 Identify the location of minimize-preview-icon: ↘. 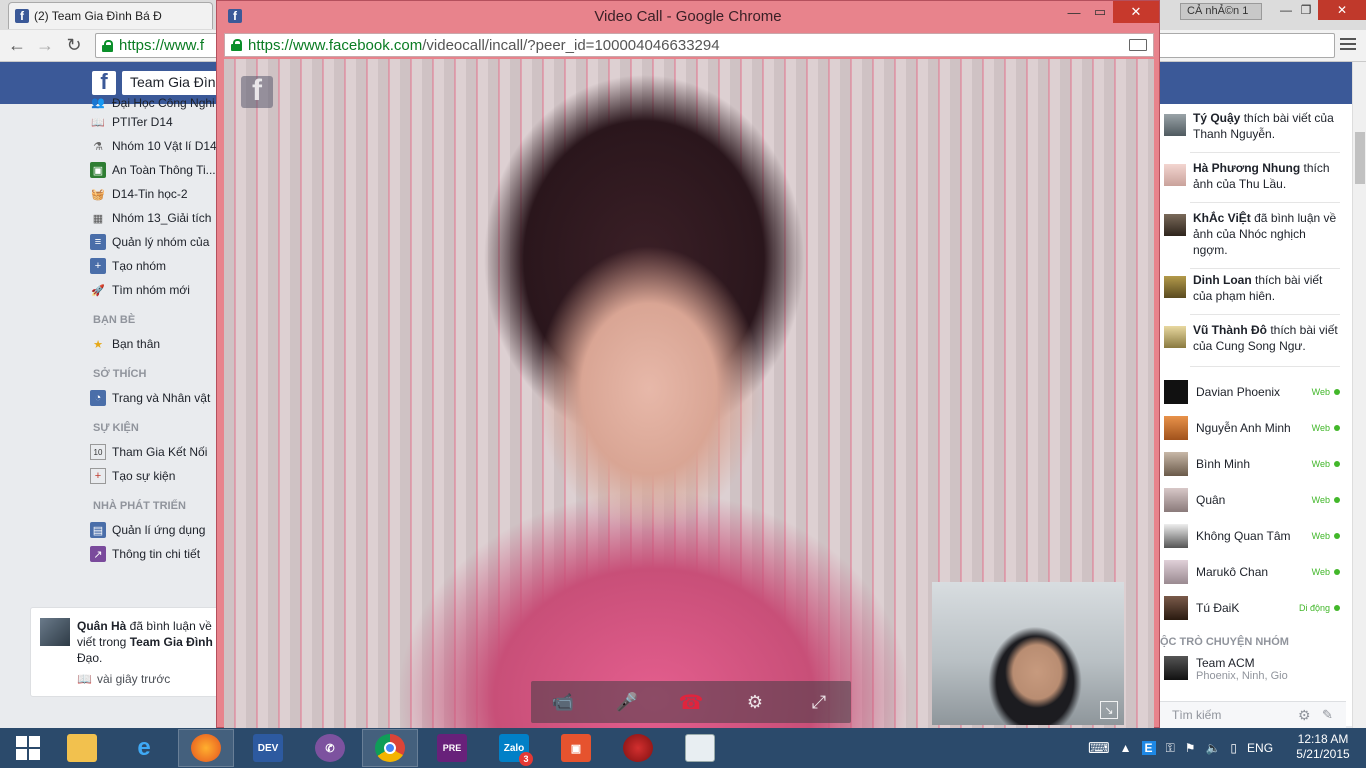
(1109, 710).